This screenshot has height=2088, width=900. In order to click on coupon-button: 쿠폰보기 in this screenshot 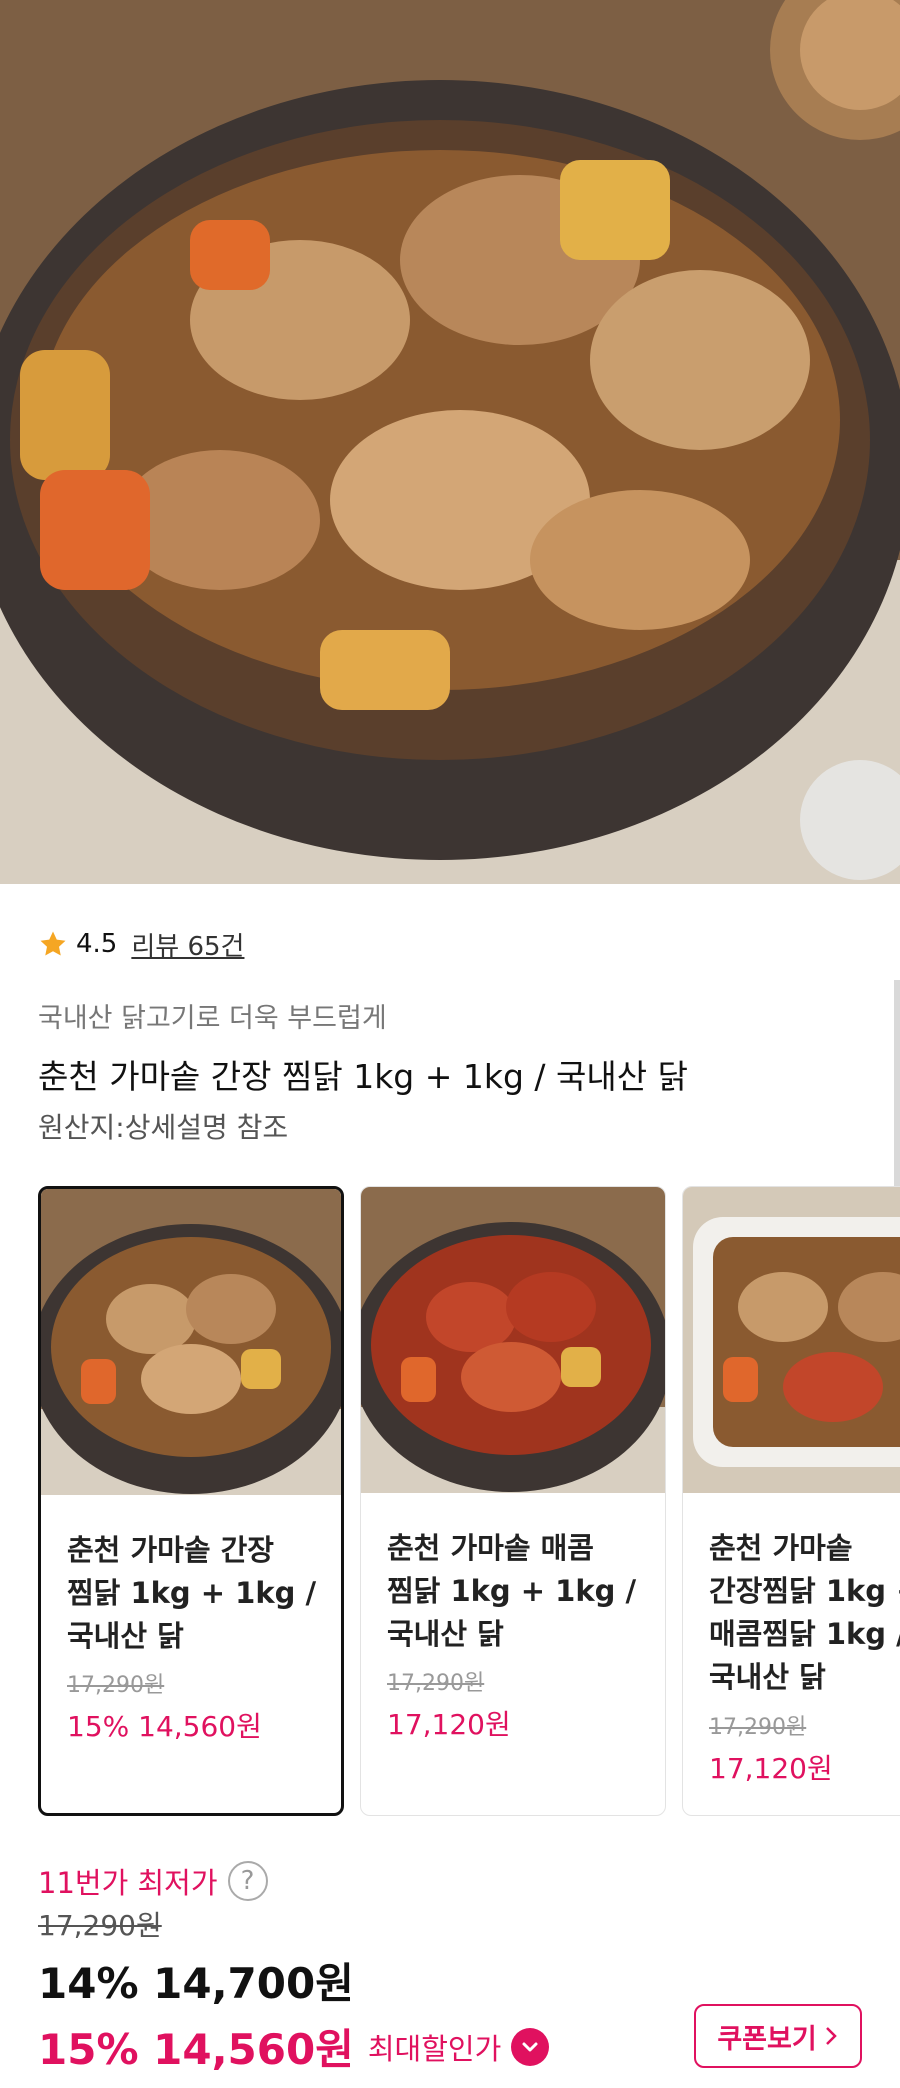, I will do `click(778, 2036)`.